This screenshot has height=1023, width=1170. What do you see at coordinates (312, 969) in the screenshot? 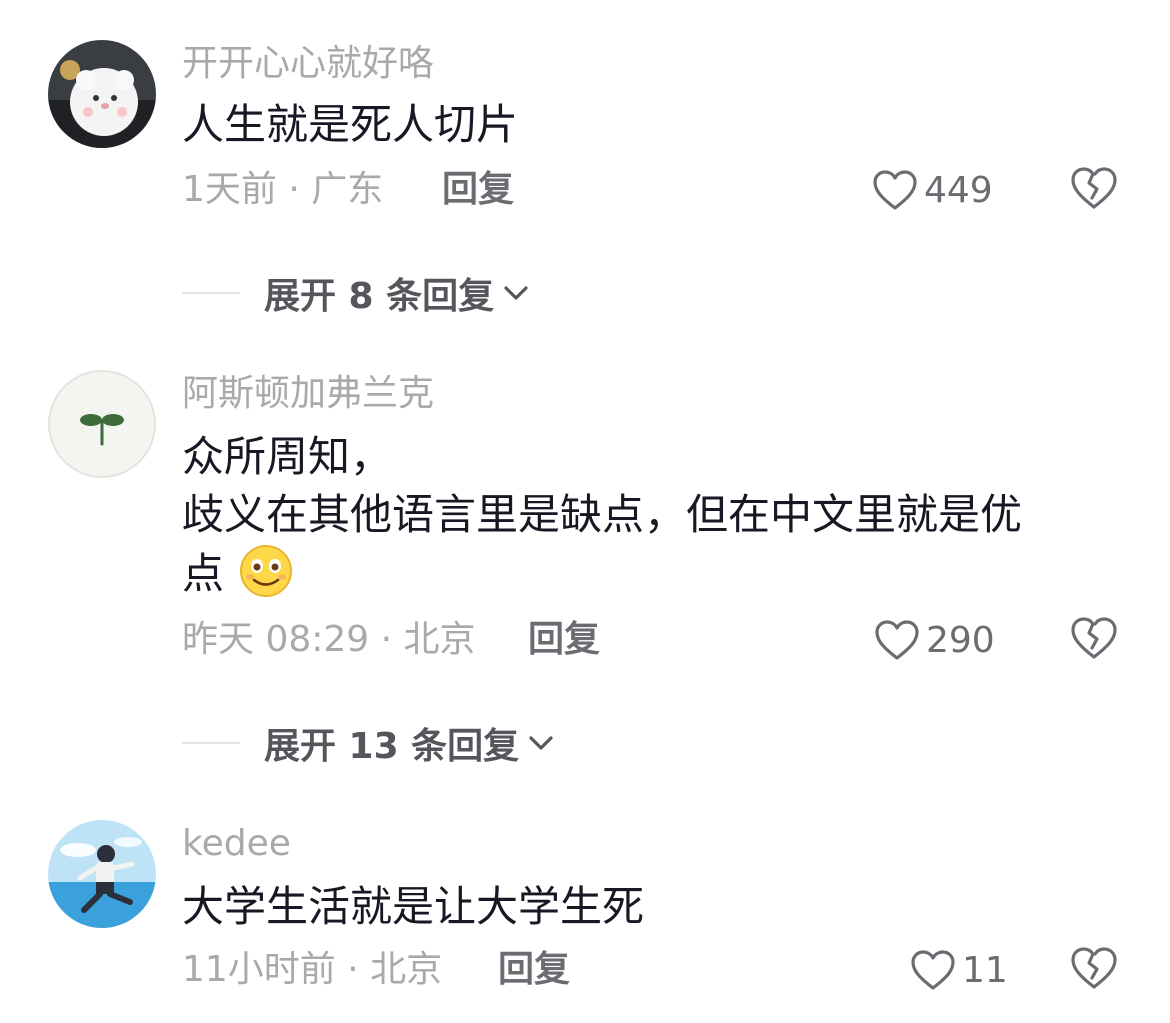
I see `comment-meta: 11小时前 · 北京` at bounding box center [312, 969].